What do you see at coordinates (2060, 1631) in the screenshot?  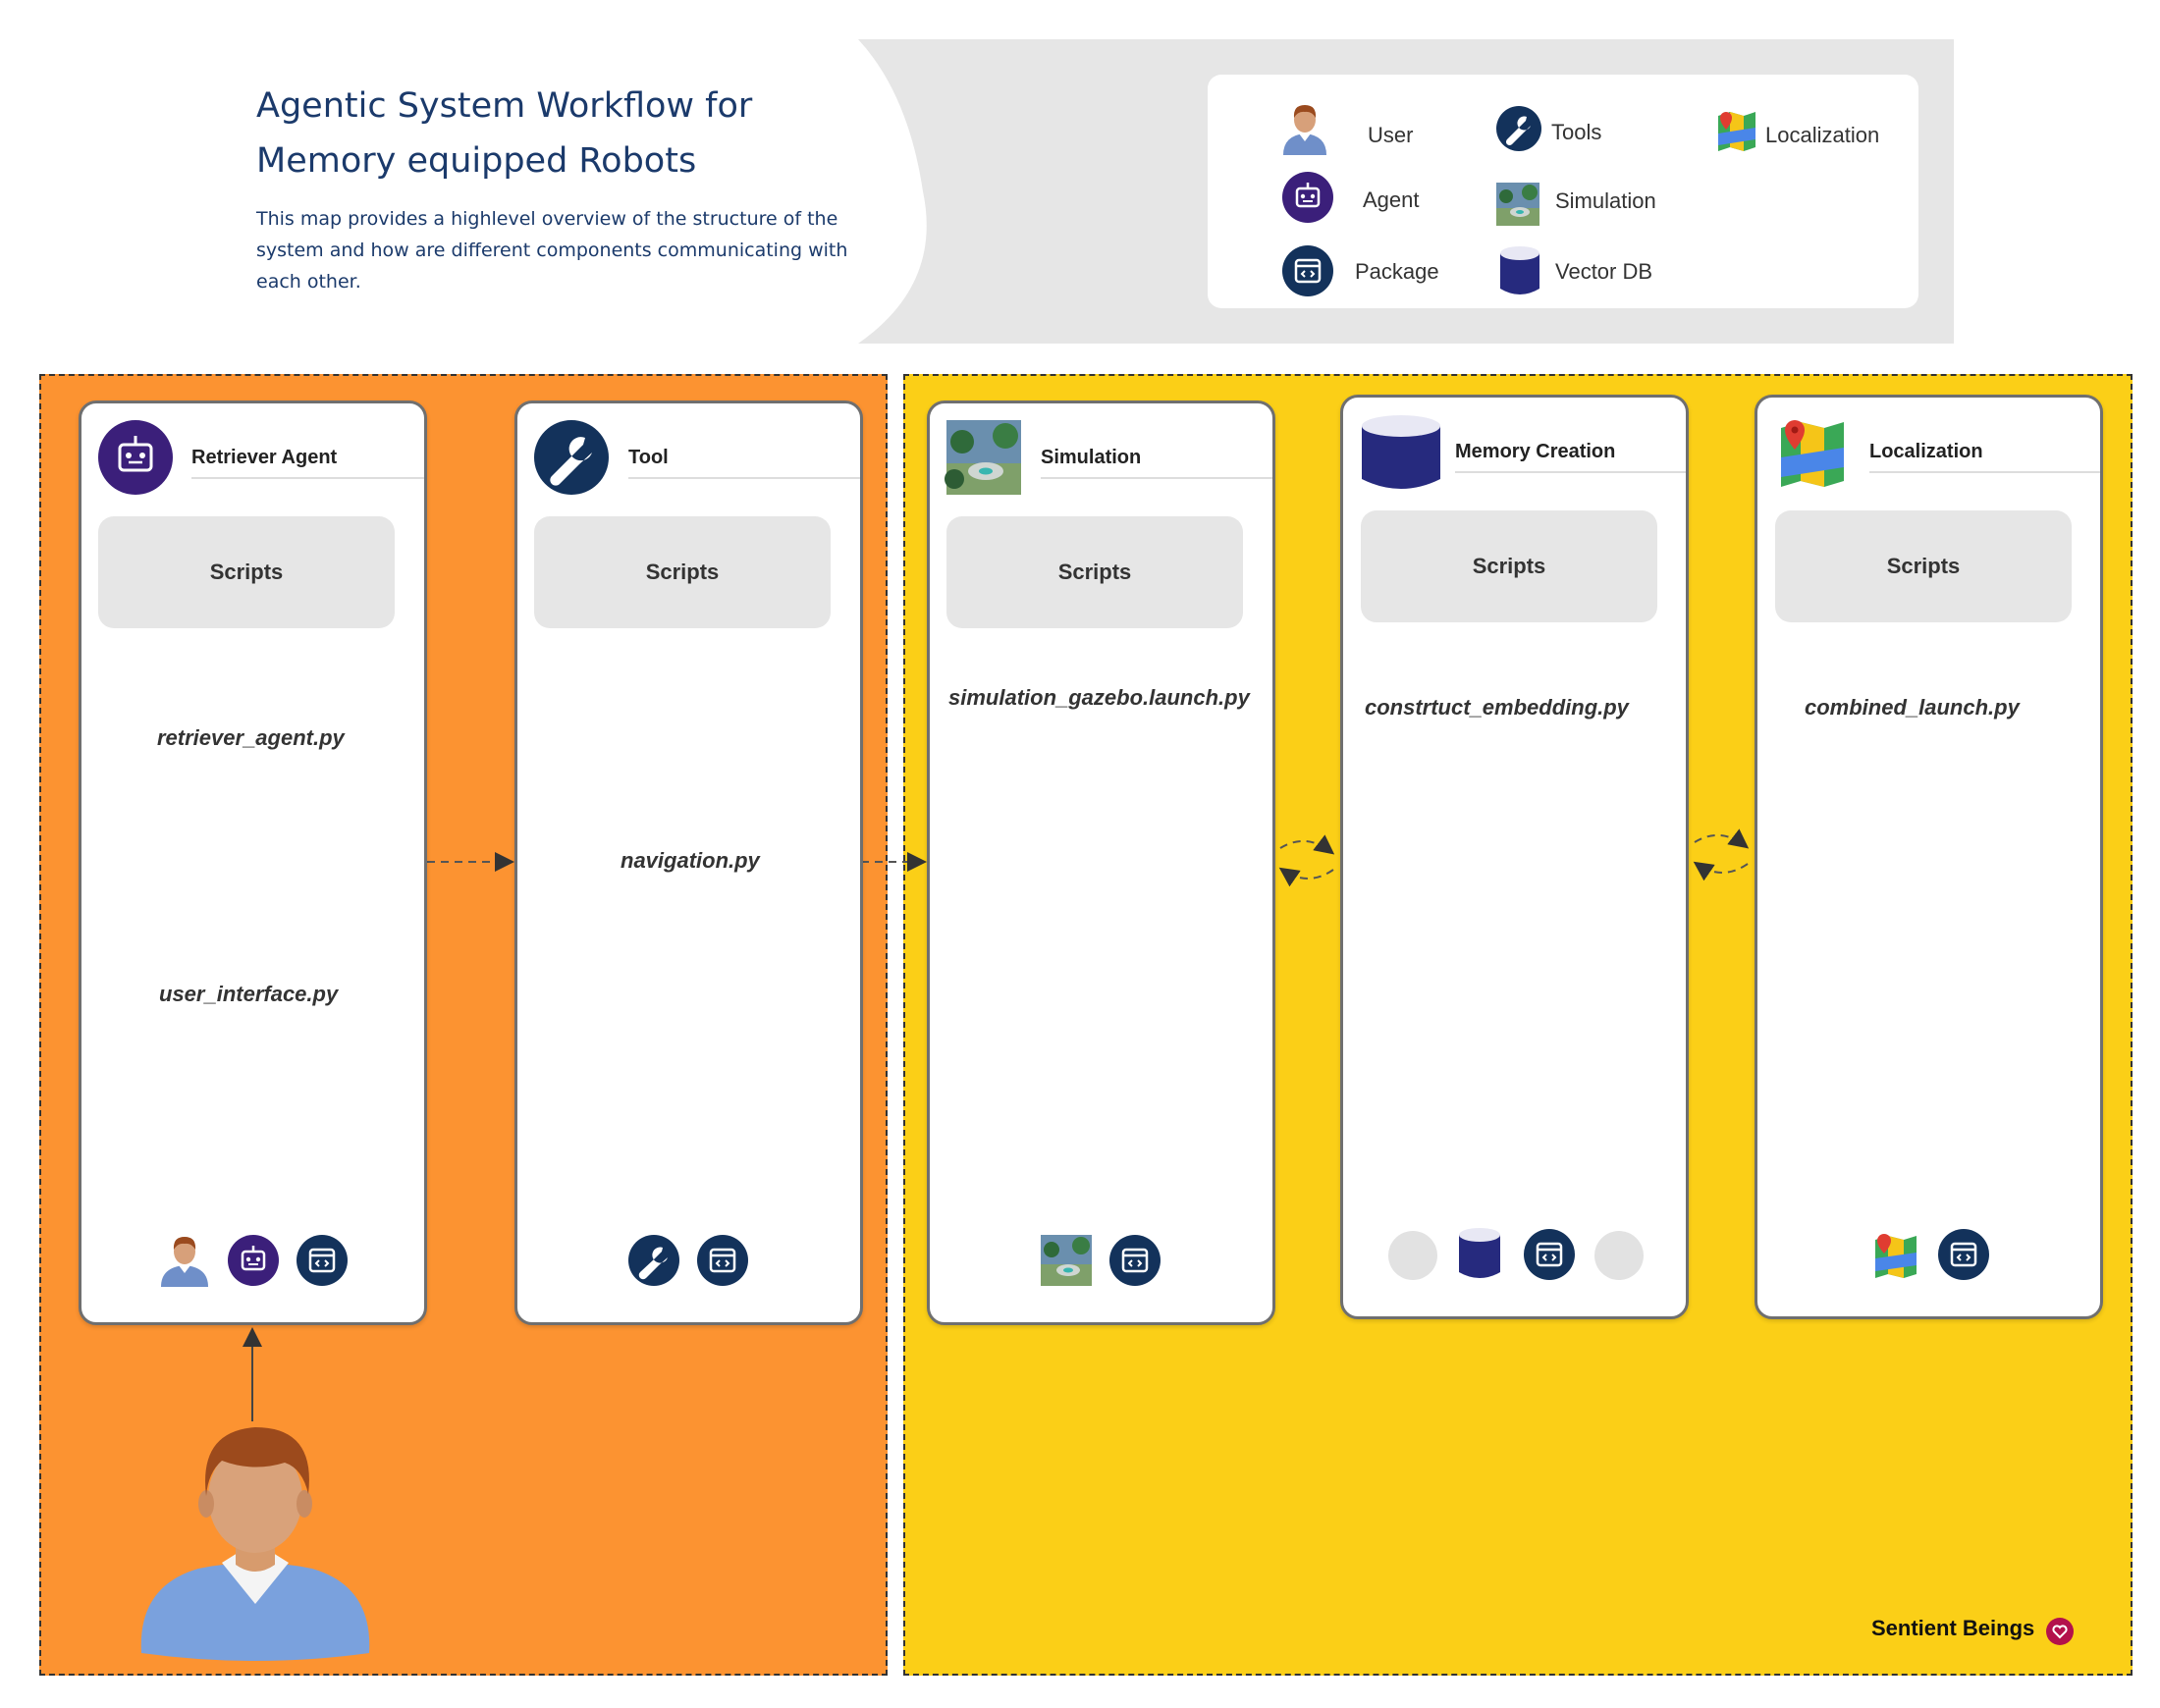 I see `heart-icon` at bounding box center [2060, 1631].